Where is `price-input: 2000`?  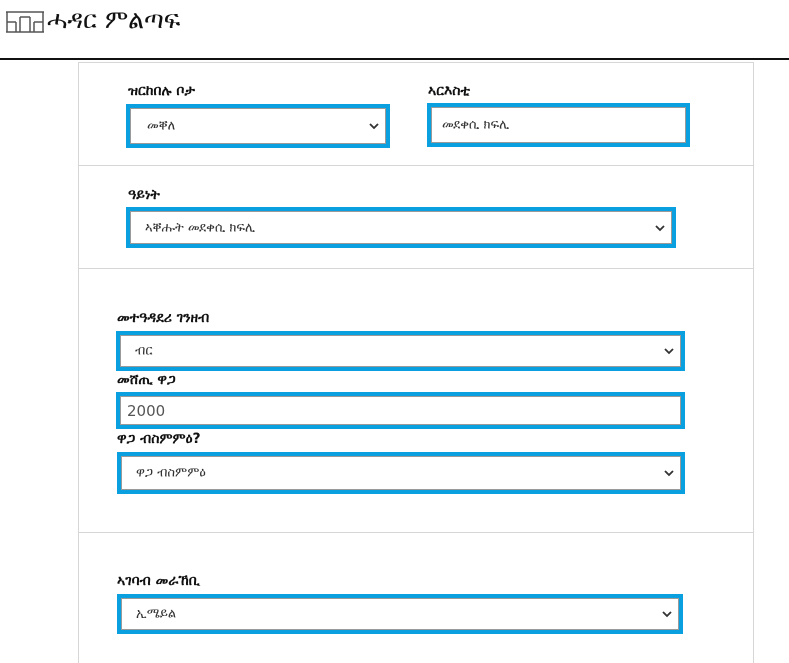 price-input: 2000 is located at coordinates (400, 410).